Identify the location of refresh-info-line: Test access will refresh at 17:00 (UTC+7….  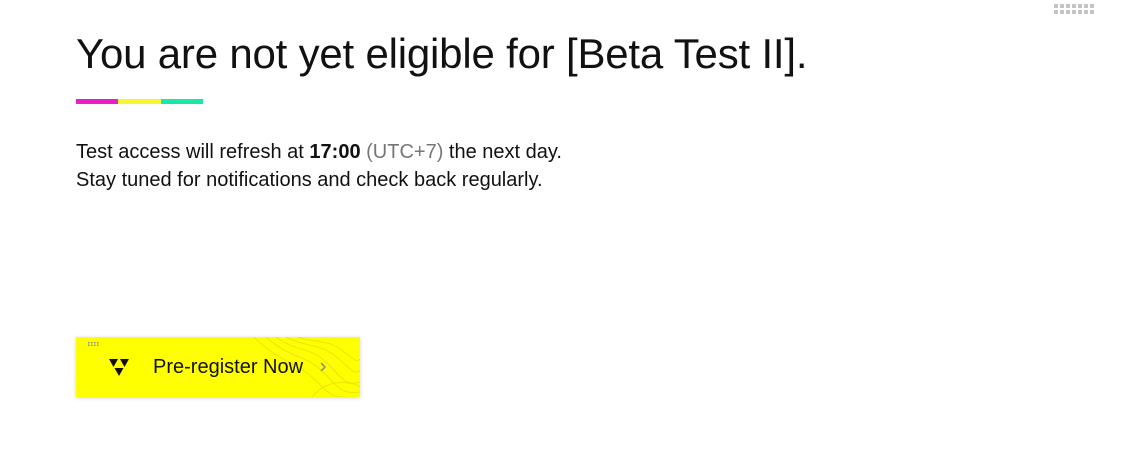
(319, 152).